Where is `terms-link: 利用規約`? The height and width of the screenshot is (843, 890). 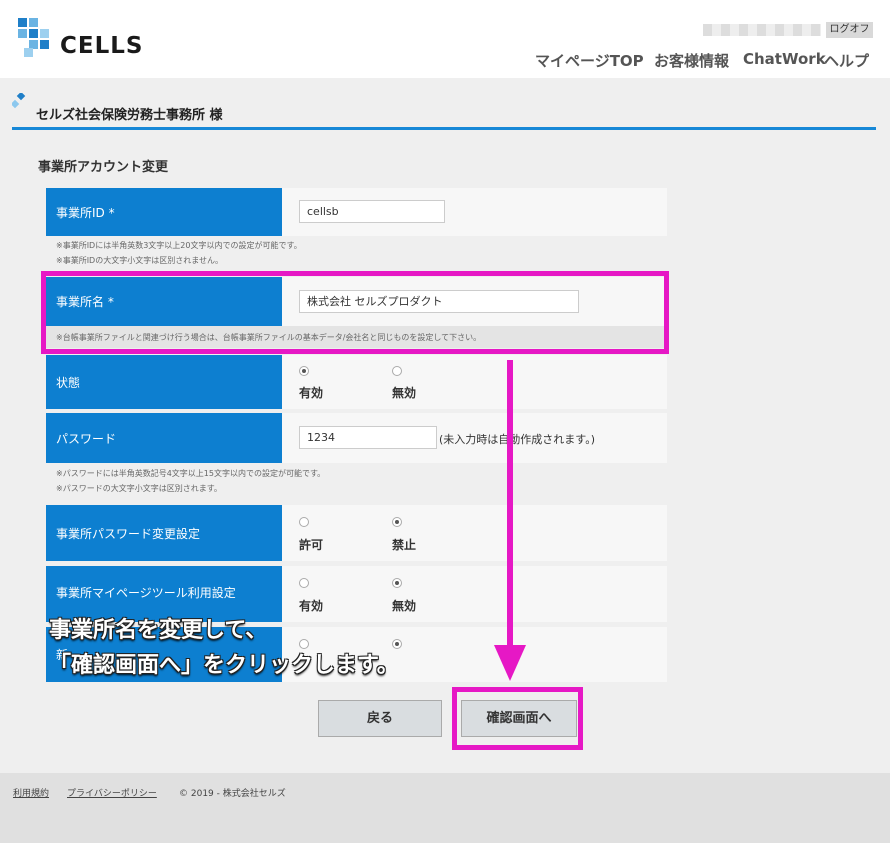
terms-link: 利用規約 is located at coordinates (31, 792).